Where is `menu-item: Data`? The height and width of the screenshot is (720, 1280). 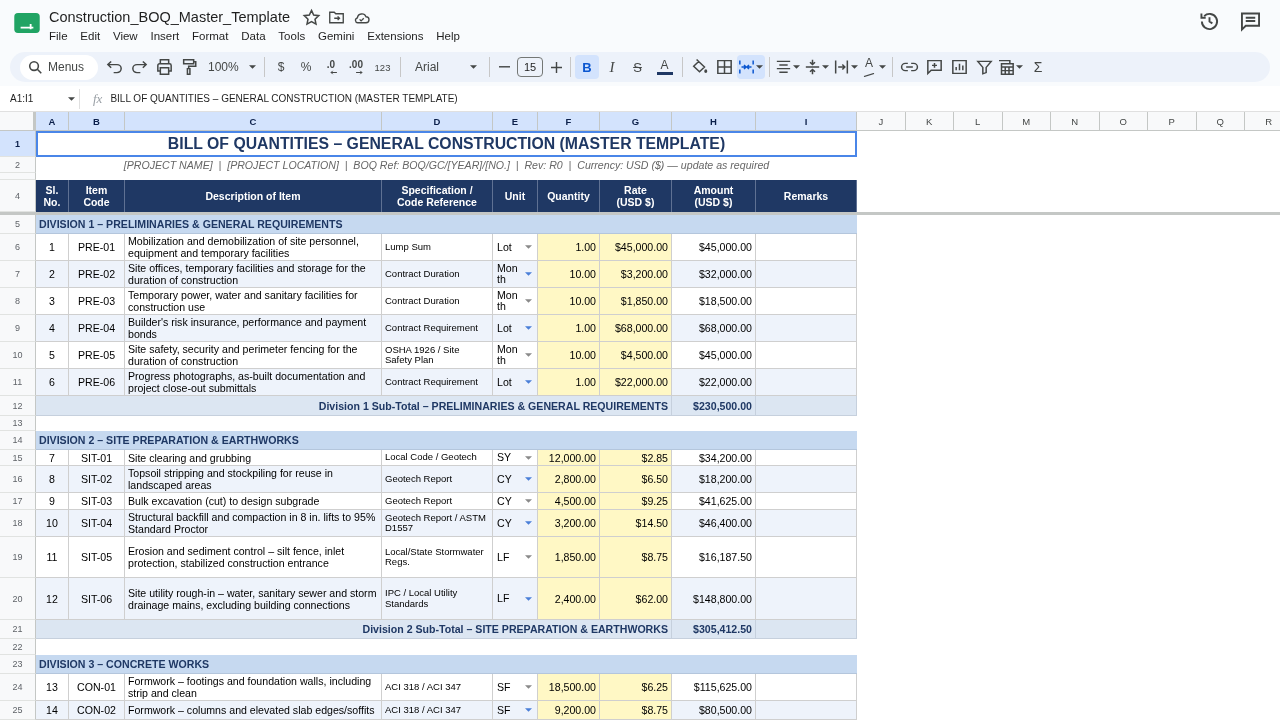 menu-item: Data is located at coordinates (253, 36).